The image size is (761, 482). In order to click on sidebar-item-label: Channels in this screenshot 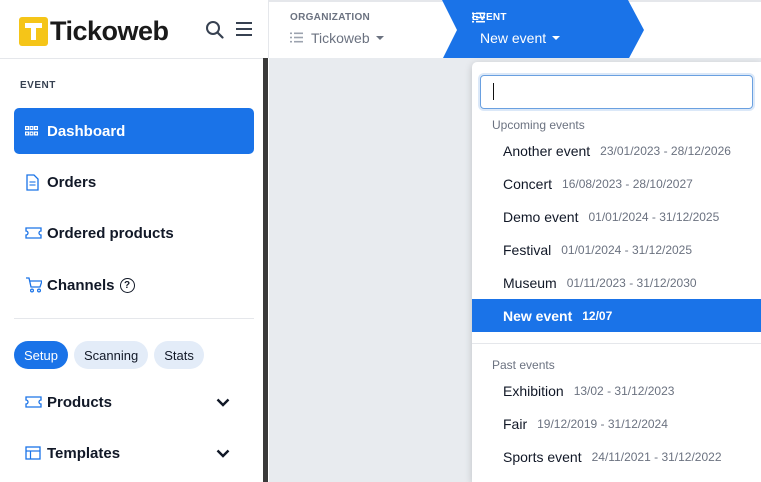, I will do `click(81, 285)`.